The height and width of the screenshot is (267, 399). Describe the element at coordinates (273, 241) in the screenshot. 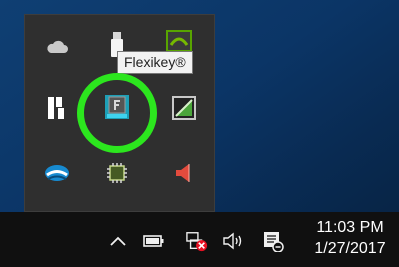

I see `action-center-icon` at that location.